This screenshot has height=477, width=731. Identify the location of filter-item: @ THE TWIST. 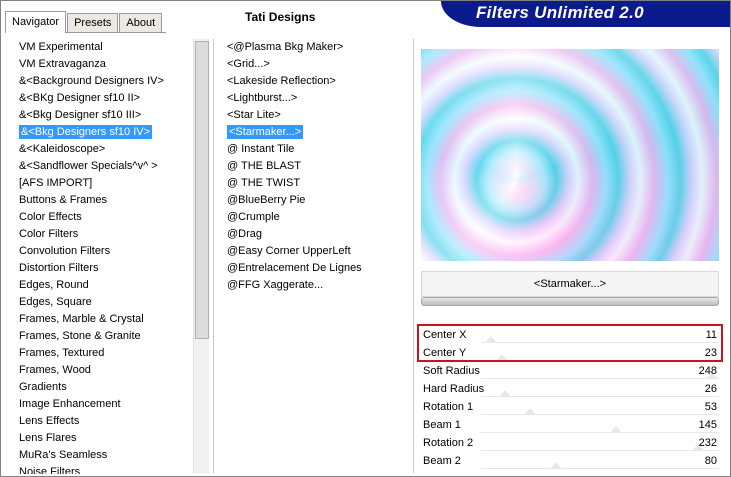
(311, 183).